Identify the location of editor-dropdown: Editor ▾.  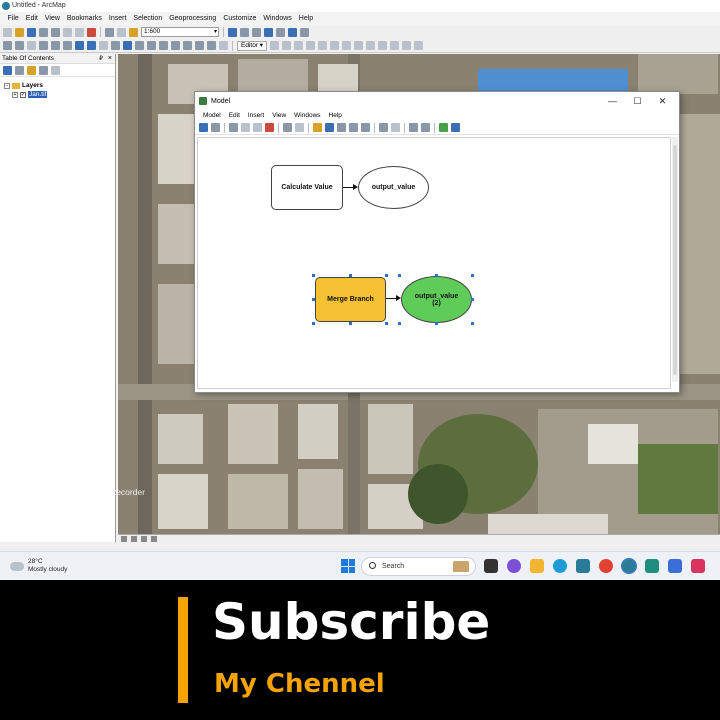
(252, 45).